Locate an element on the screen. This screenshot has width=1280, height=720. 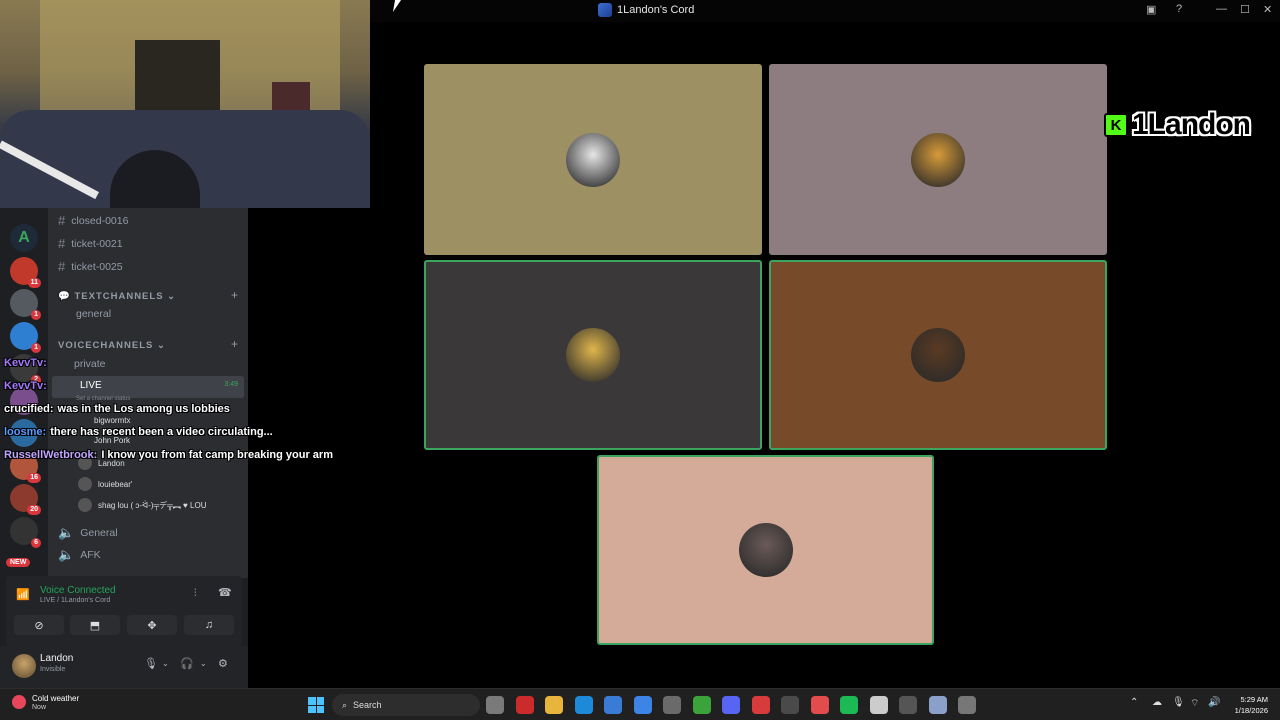
kick-logo-icon: K is located at coordinates (1116, 125).